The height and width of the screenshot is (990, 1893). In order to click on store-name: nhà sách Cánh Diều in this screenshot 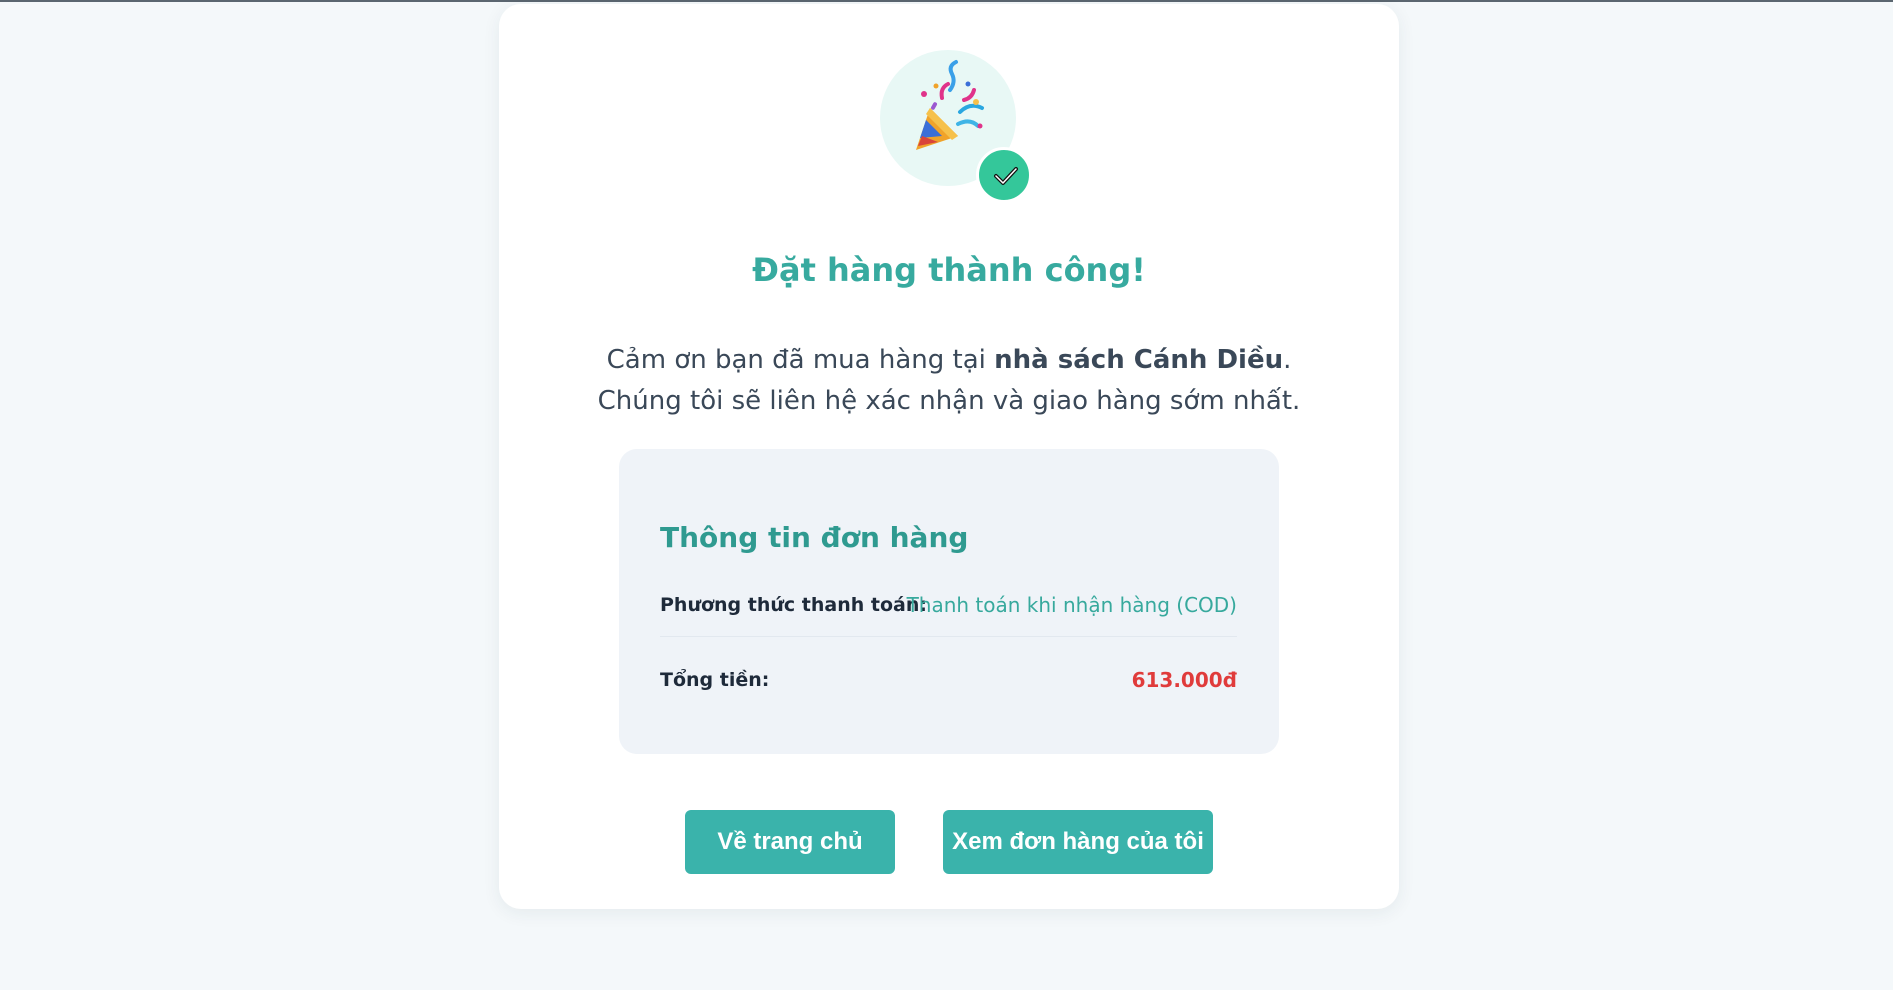, I will do `click(1139, 360)`.